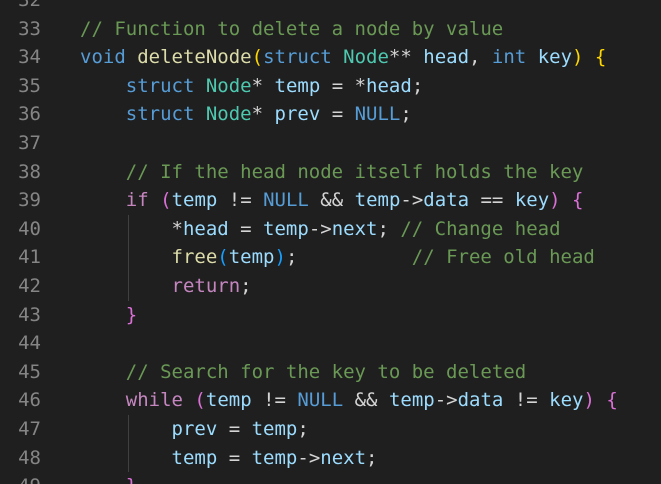 The height and width of the screenshot is (484, 661). Describe the element at coordinates (160, 114) in the screenshot. I see `code-token: struct` at that location.